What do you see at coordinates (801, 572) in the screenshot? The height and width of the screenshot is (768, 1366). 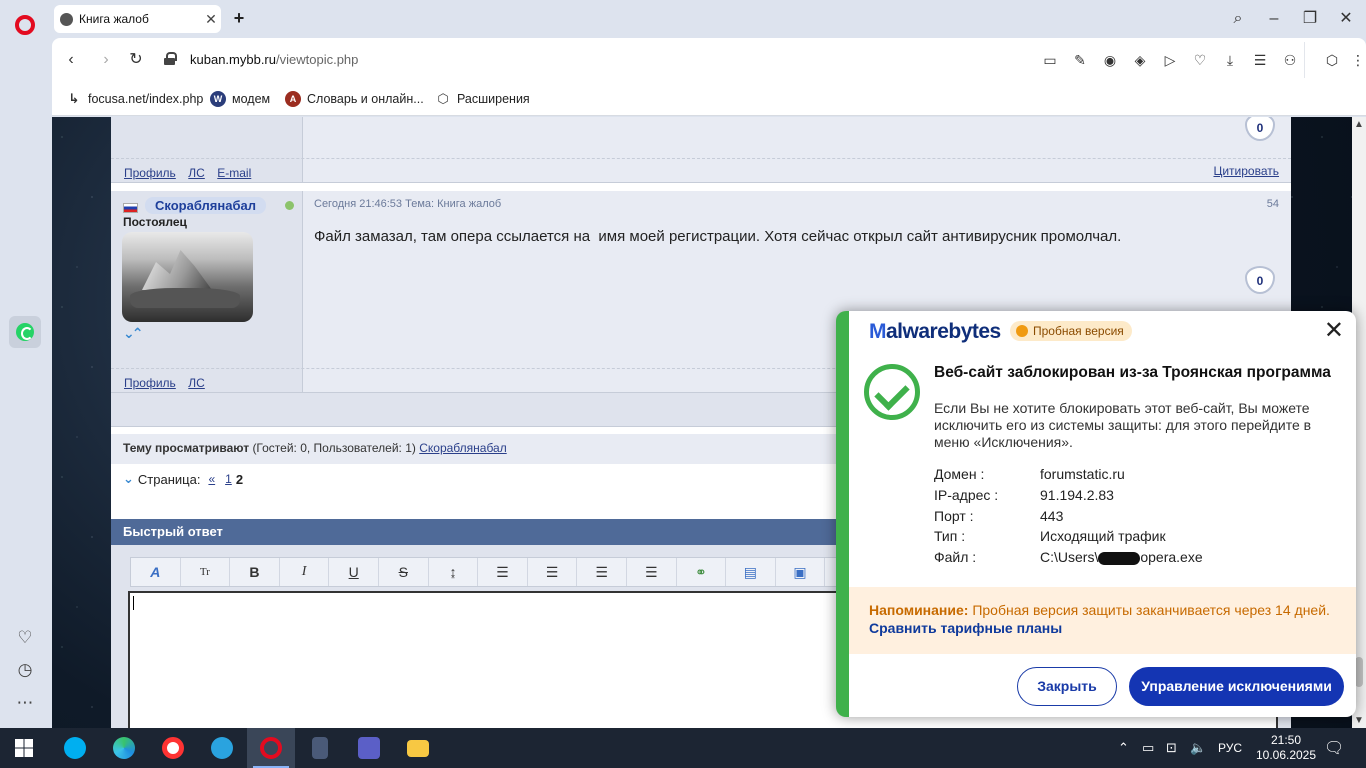 I see `insert-image-icon: ▣` at bounding box center [801, 572].